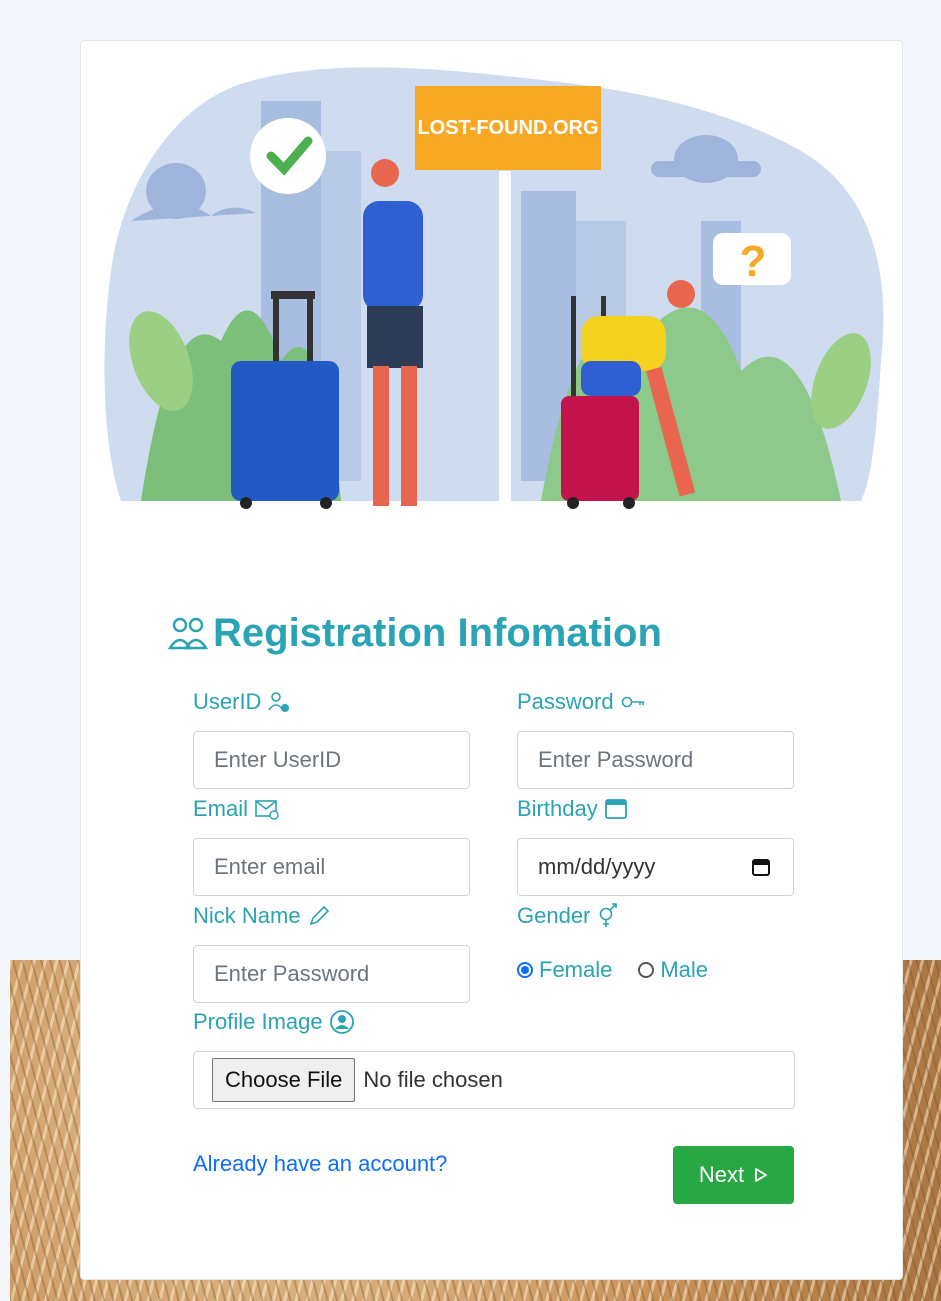  I want to click on nickname-label: Nick Name, so click(262, 916).